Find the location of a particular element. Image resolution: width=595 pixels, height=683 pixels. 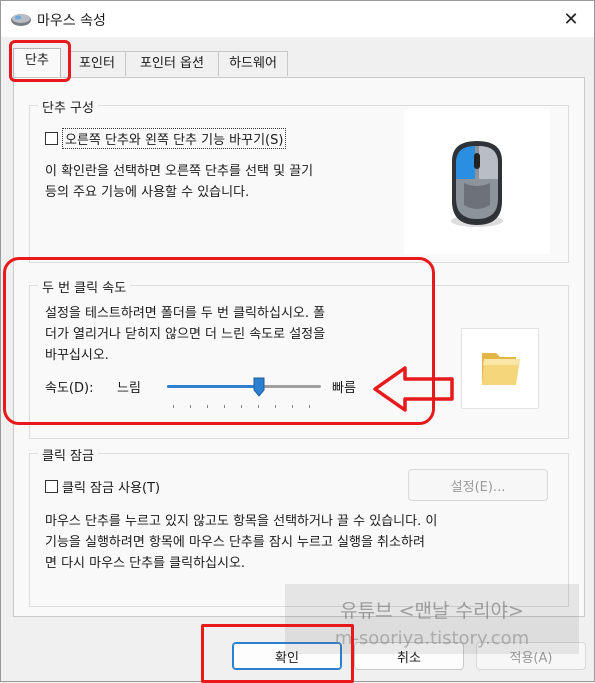

desc-line: 더가 열리거나 닫히지 않으면 더 느린 속도로 설정을 is located at coordinates (185, 334).